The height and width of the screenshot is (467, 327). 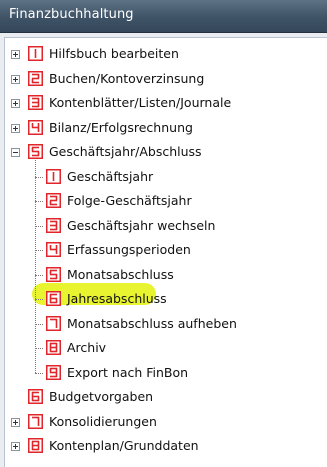 What do you see at coordinates (163, 177) in the screenshot?
I see `subtree-item-row: Geschäftsjahr` at bounding box center [163, 177].